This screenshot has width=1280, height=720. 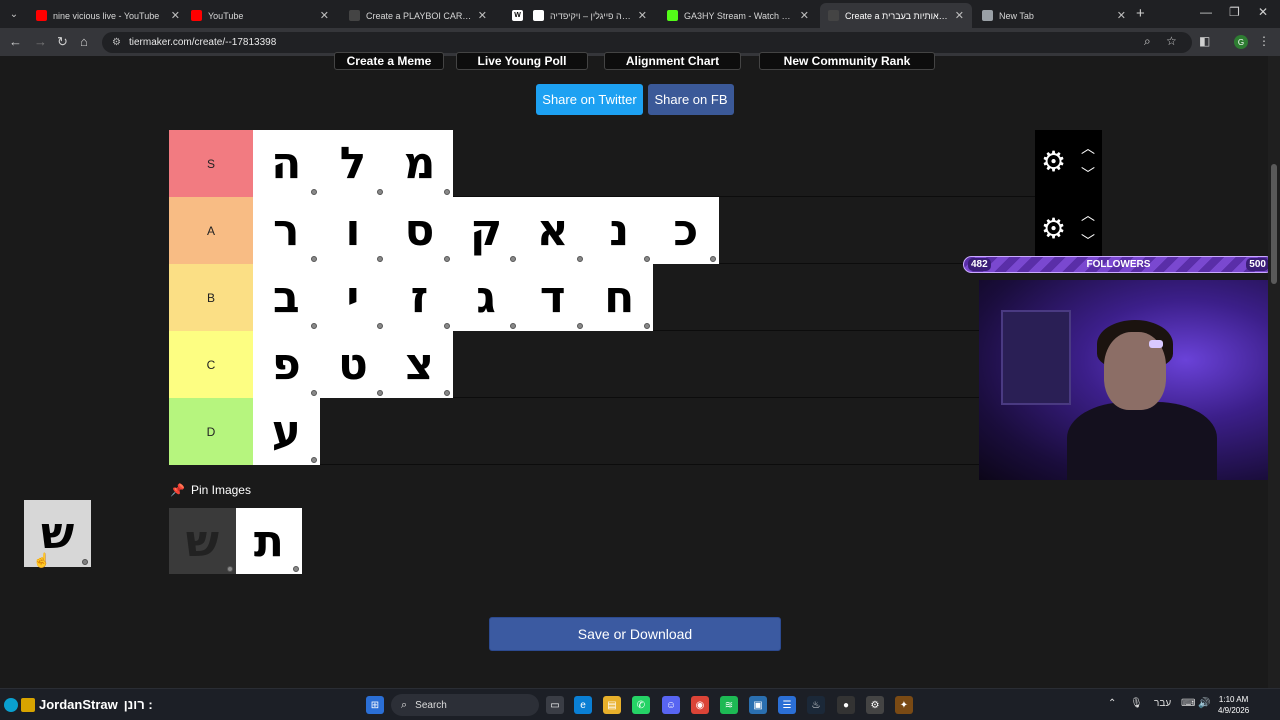 What do you see at coordinates (286, 431) in the screenshot?
I see `letter-tile: ע` at bounding box center [286, 431].